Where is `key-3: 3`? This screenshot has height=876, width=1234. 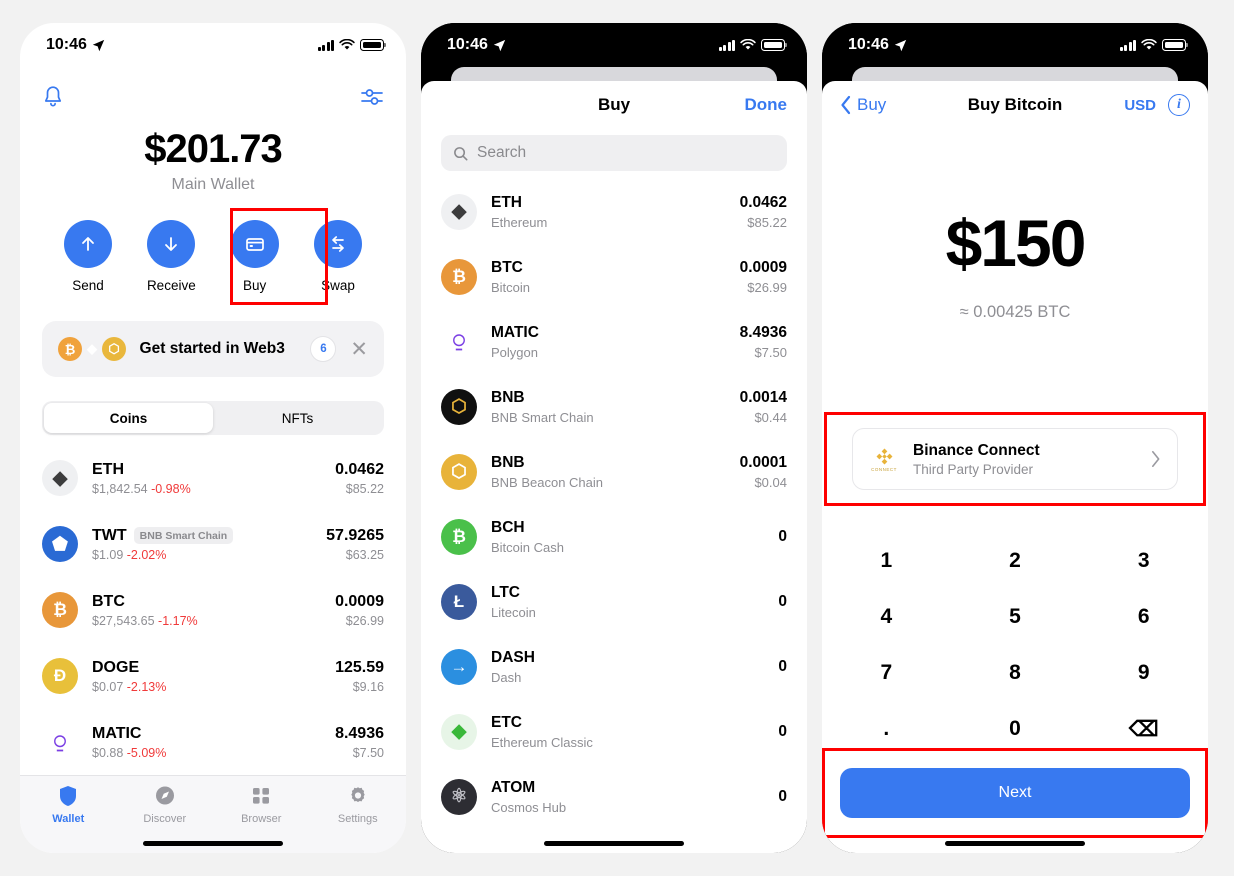 key-3: 3 is located at coordinates (1143, 561).